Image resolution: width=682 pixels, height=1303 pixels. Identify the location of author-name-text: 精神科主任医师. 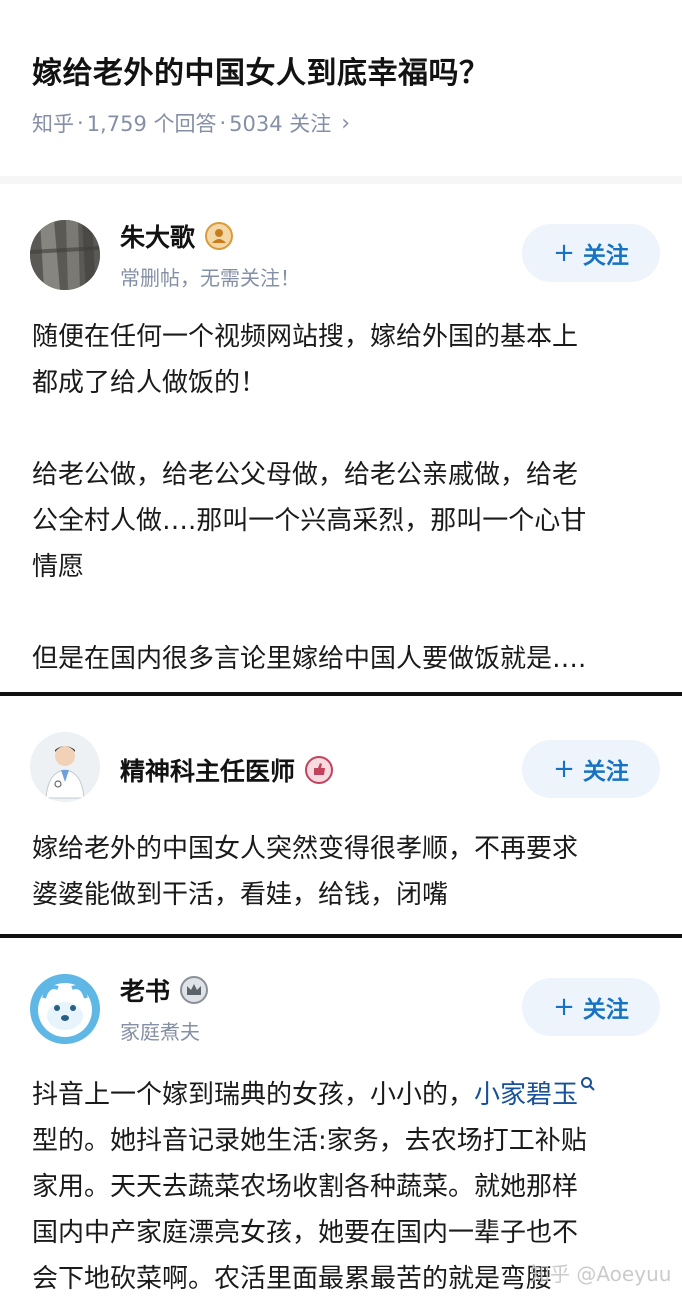
(208, 771).